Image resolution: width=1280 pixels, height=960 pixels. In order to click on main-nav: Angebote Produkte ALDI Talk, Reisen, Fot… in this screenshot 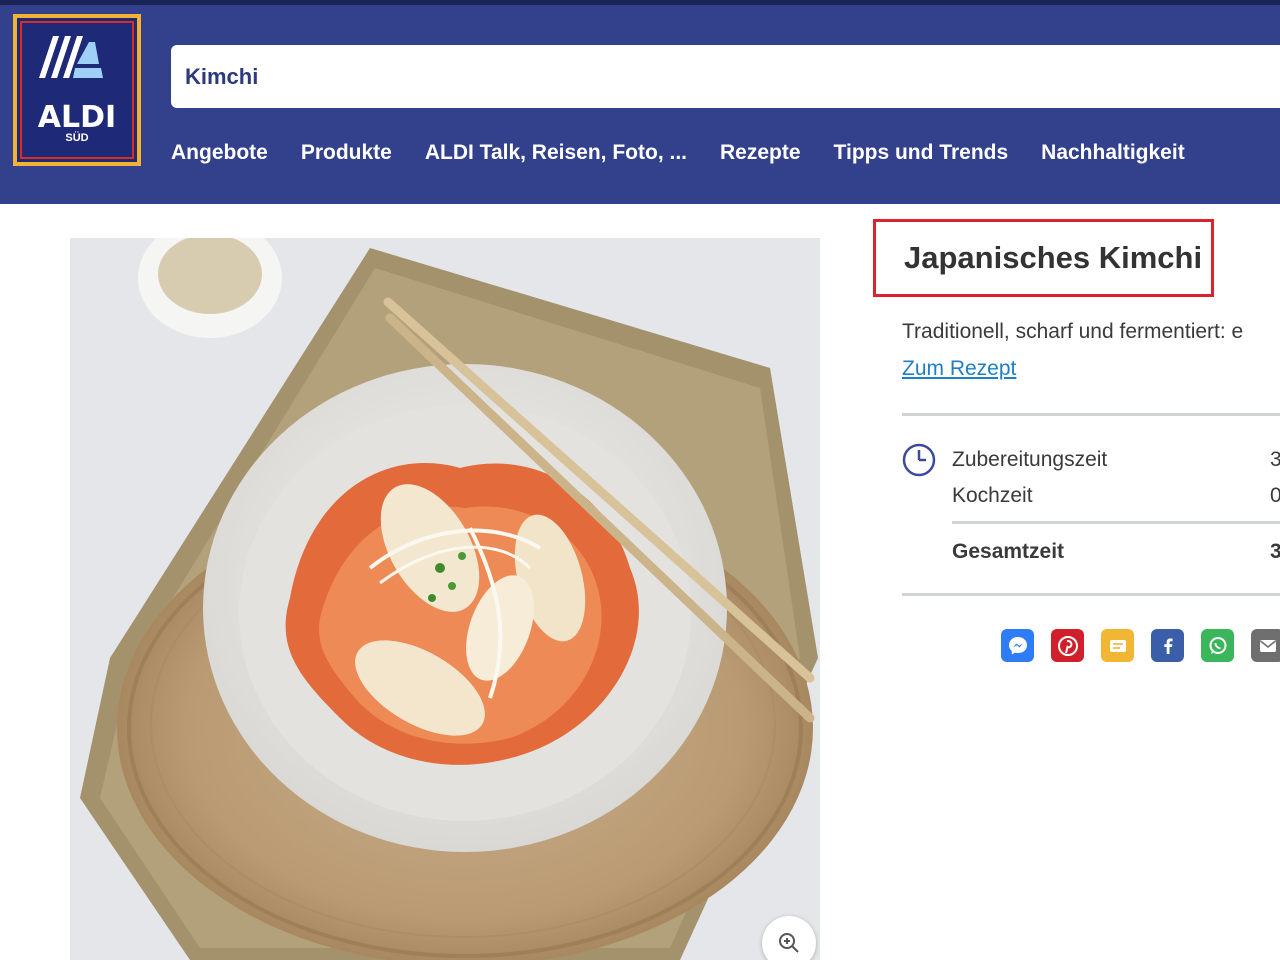, I will do `click(694, 159)`.